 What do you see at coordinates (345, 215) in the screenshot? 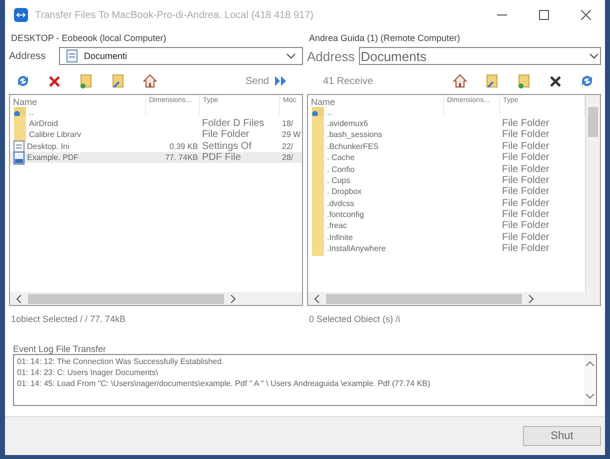
I see `file-name: .fontconfig` at bounding box center [345, 215].